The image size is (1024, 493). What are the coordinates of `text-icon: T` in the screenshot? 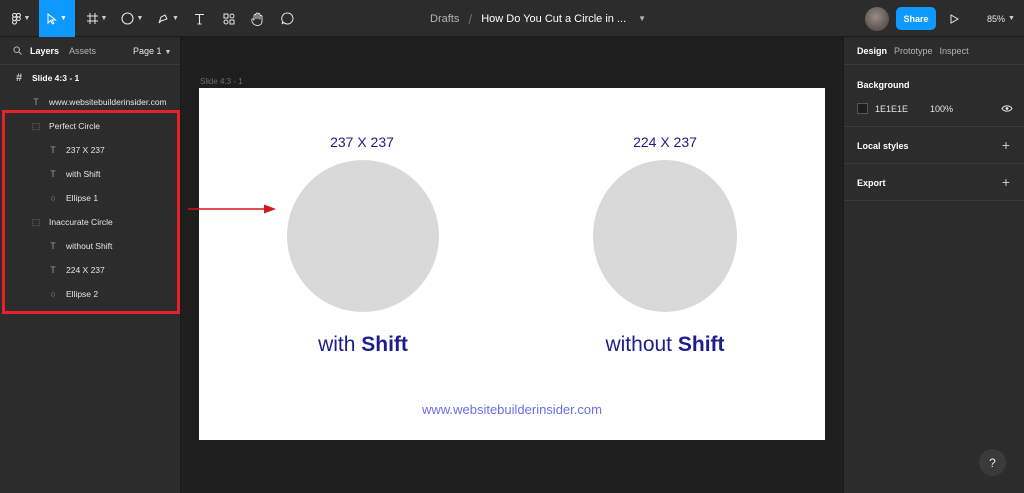 It's located at (36, 102).